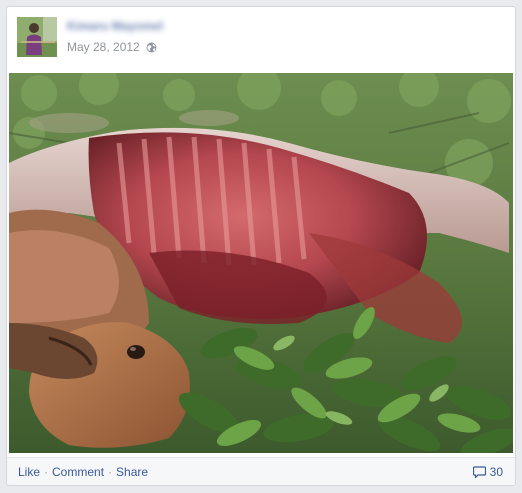 The image size is (522, 493). What do you see at coordinates (115, 26) in the screenshot?
I see `author-name: Kimaru Mayomel` at bounding box center [115, 26].